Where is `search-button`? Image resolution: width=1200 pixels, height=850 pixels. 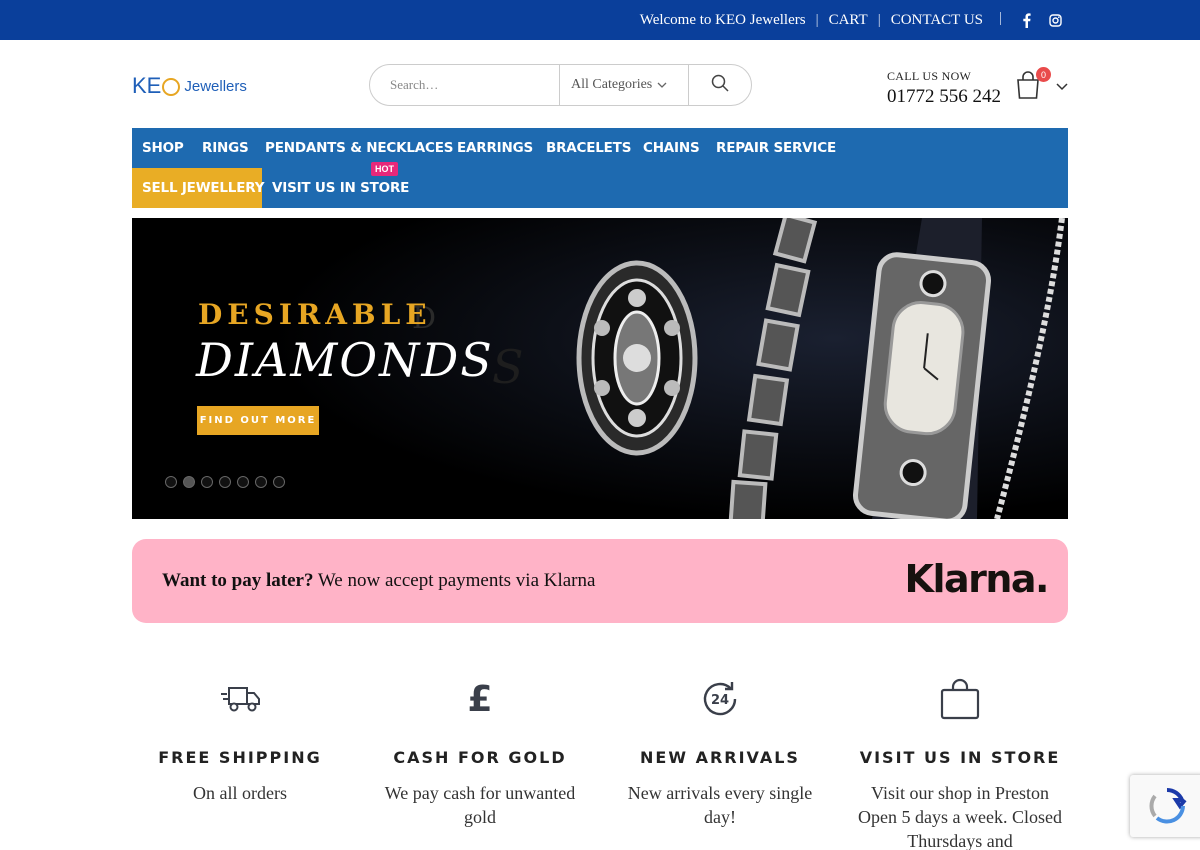
search-button is located at coordinates (720, 85).